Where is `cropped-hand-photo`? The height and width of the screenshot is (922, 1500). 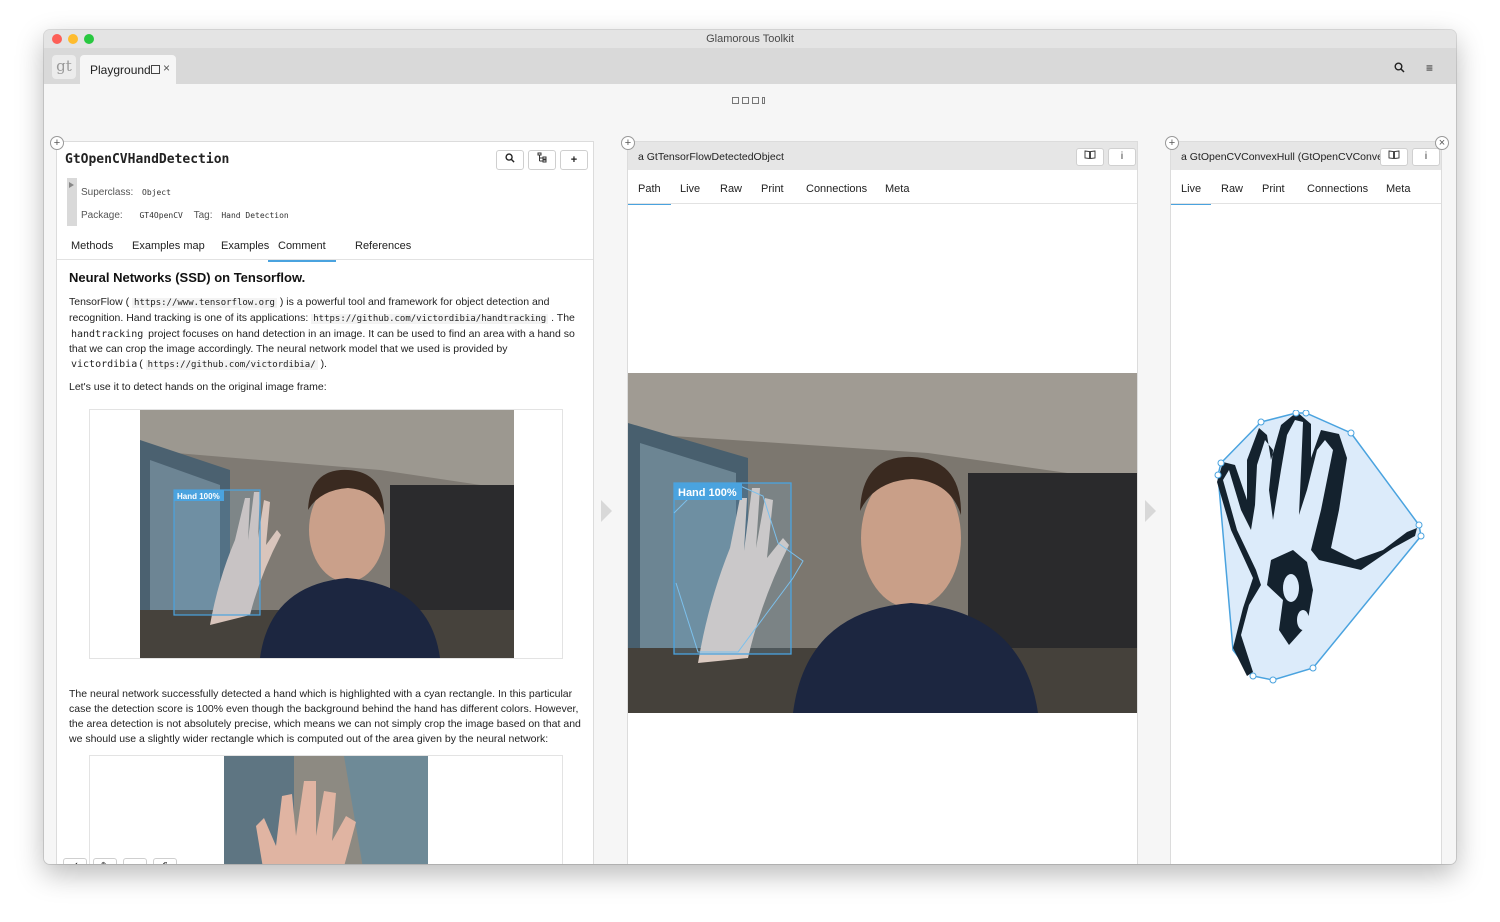 cropped-hand-photo is located at coordinates (326, 810).